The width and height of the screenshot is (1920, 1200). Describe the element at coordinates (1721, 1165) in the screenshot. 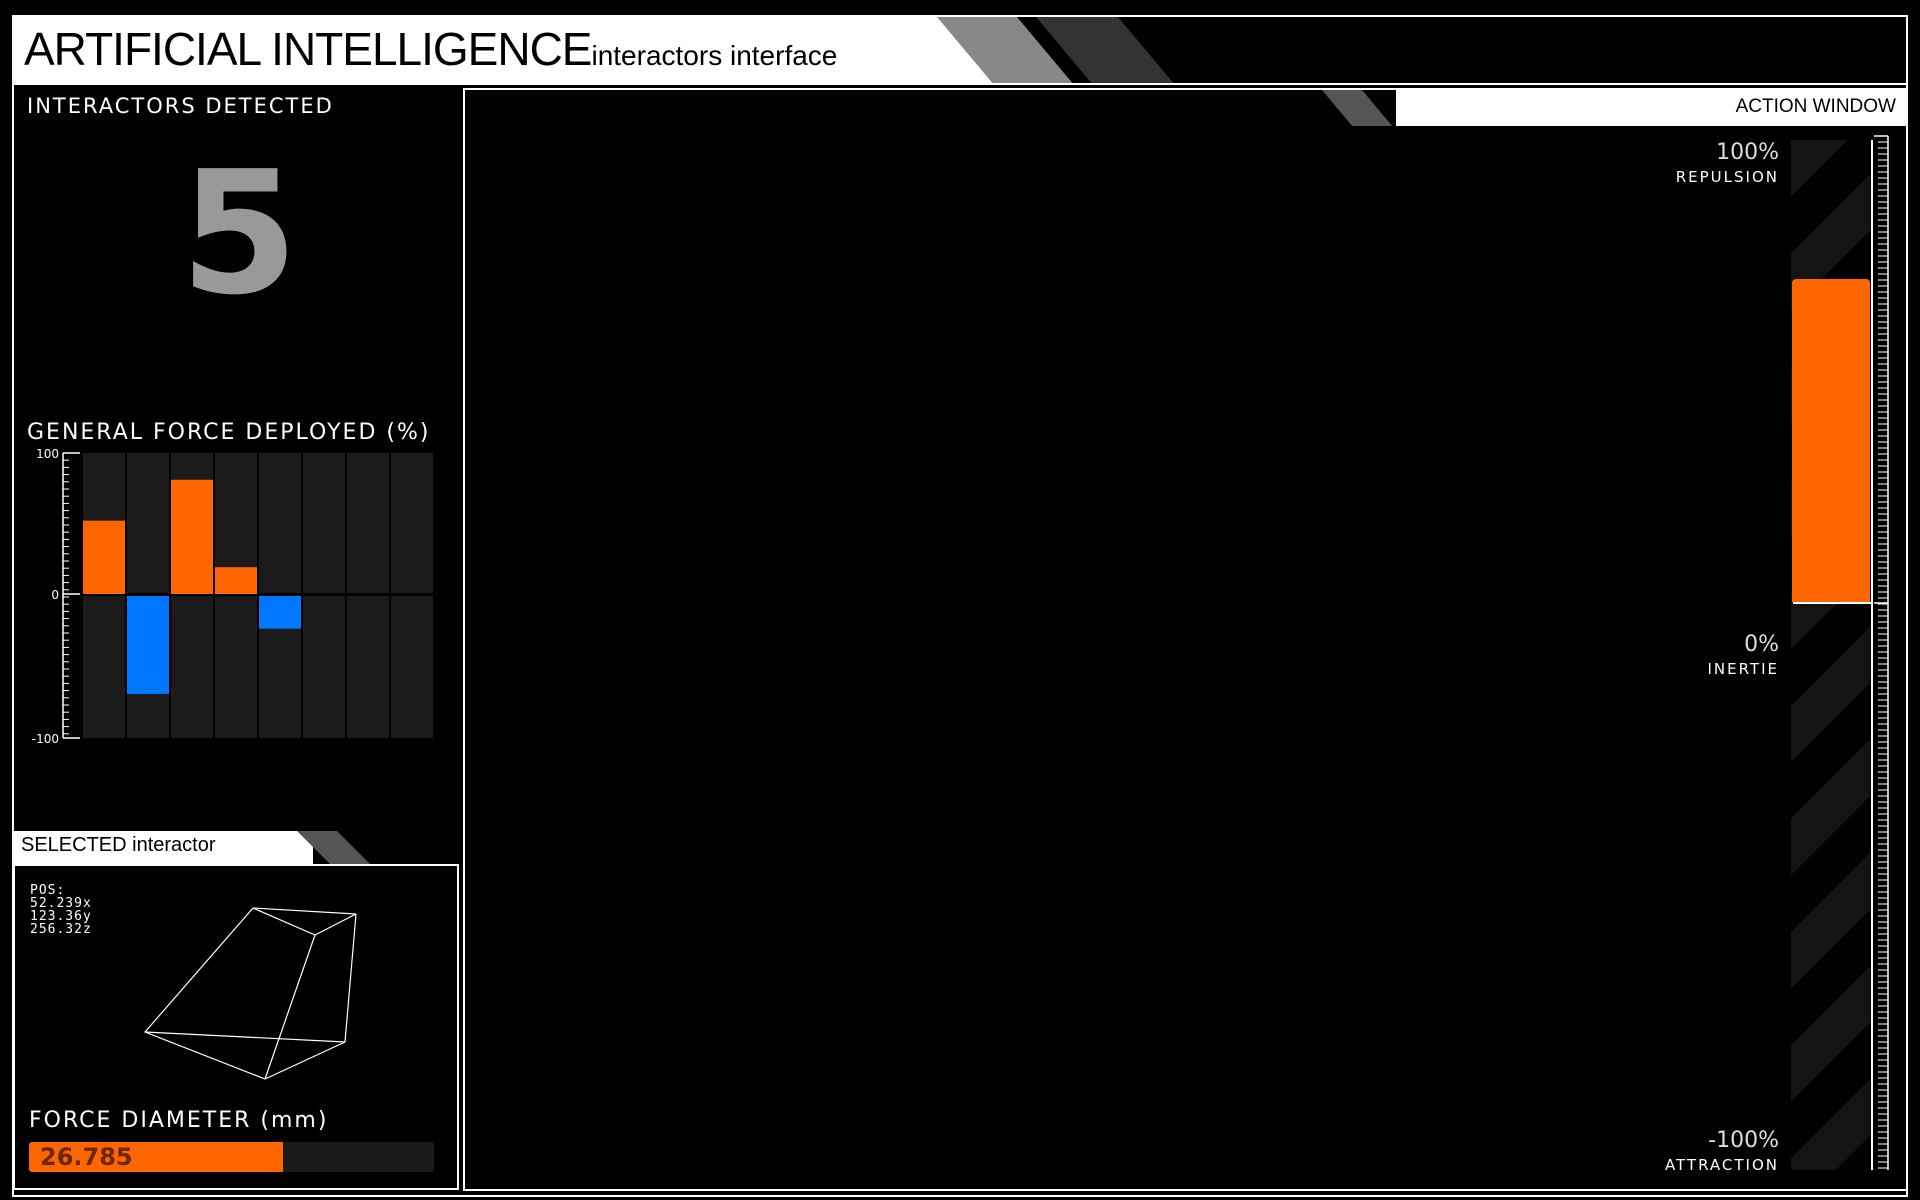

I see `gauge-bot-label: ATTRACTION` at that location.